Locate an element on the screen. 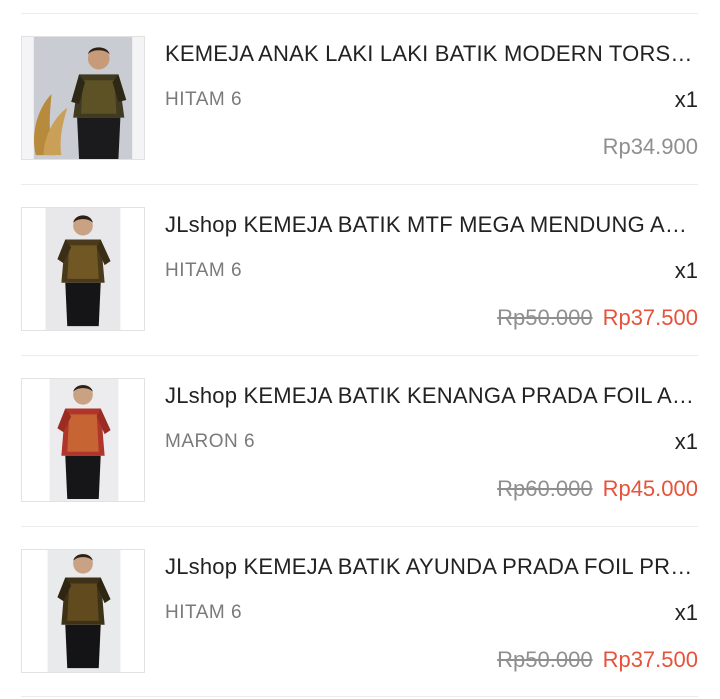  product-photo-boy-batik-black is located at coordinates (83, 98).